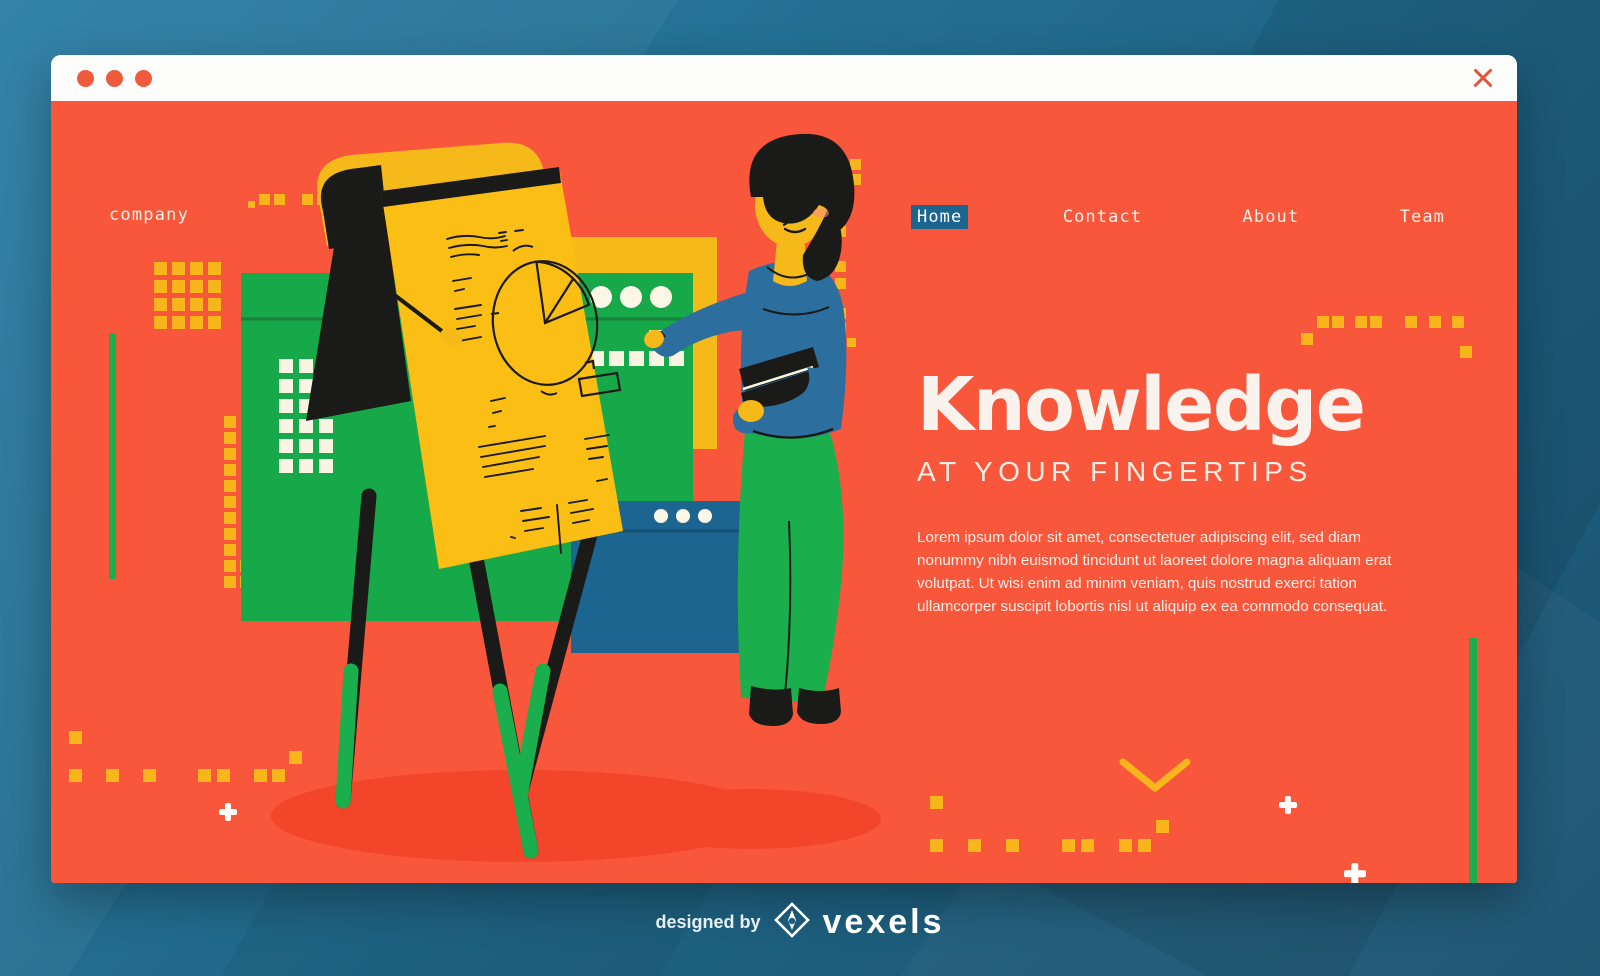 This screenshot has width=1600, height=976. I want to click on nav-item-team: Team, so click(1422, 217).